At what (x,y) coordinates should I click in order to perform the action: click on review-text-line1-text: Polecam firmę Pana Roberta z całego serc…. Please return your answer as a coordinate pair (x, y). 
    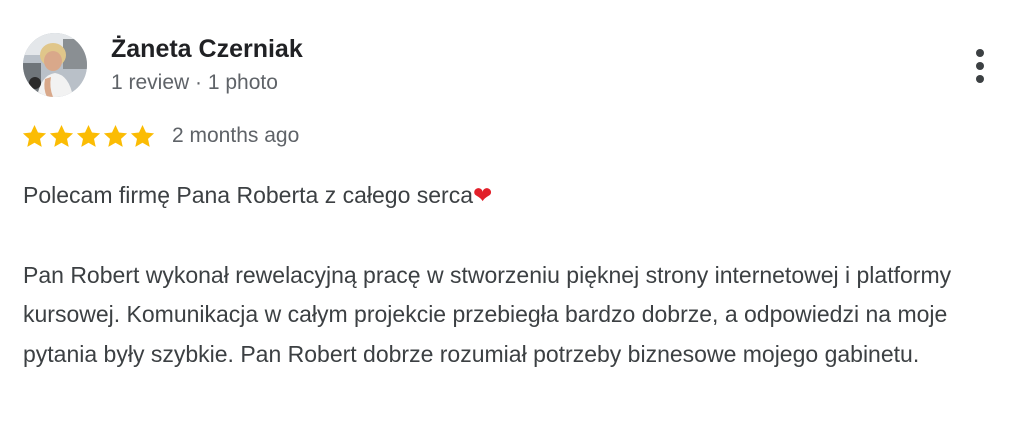
    Looking at the image, I should click on (248, 195).